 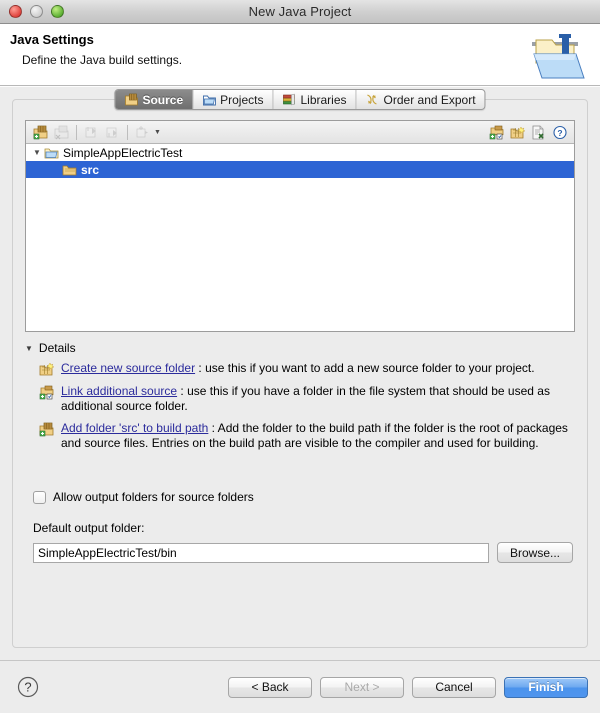 I want to click on page-description: Define the Java build settings., so click(x=102, y=60).